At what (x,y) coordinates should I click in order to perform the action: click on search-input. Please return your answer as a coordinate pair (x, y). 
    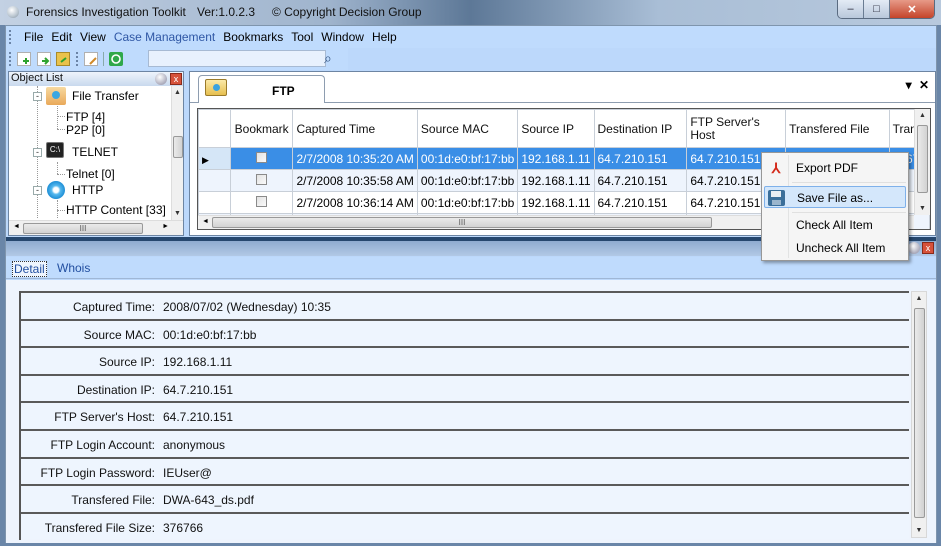
    Looking at the image, I should click on (237, 58).